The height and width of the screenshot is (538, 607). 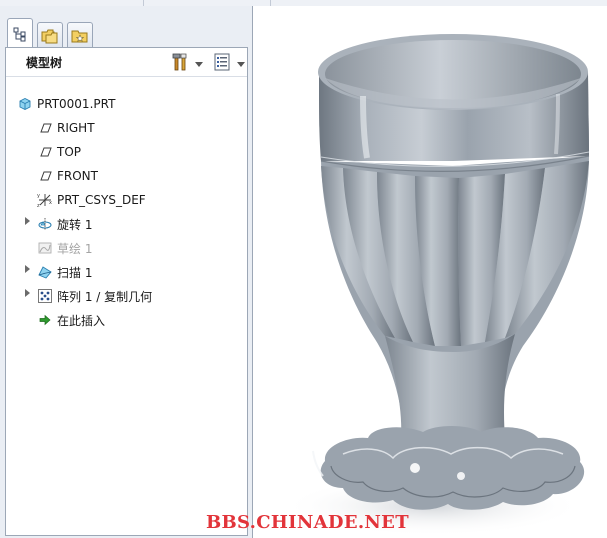 I want to click on tree-item-pattern: 阵列 1 / 复制几何, so click(x=94, y=296).